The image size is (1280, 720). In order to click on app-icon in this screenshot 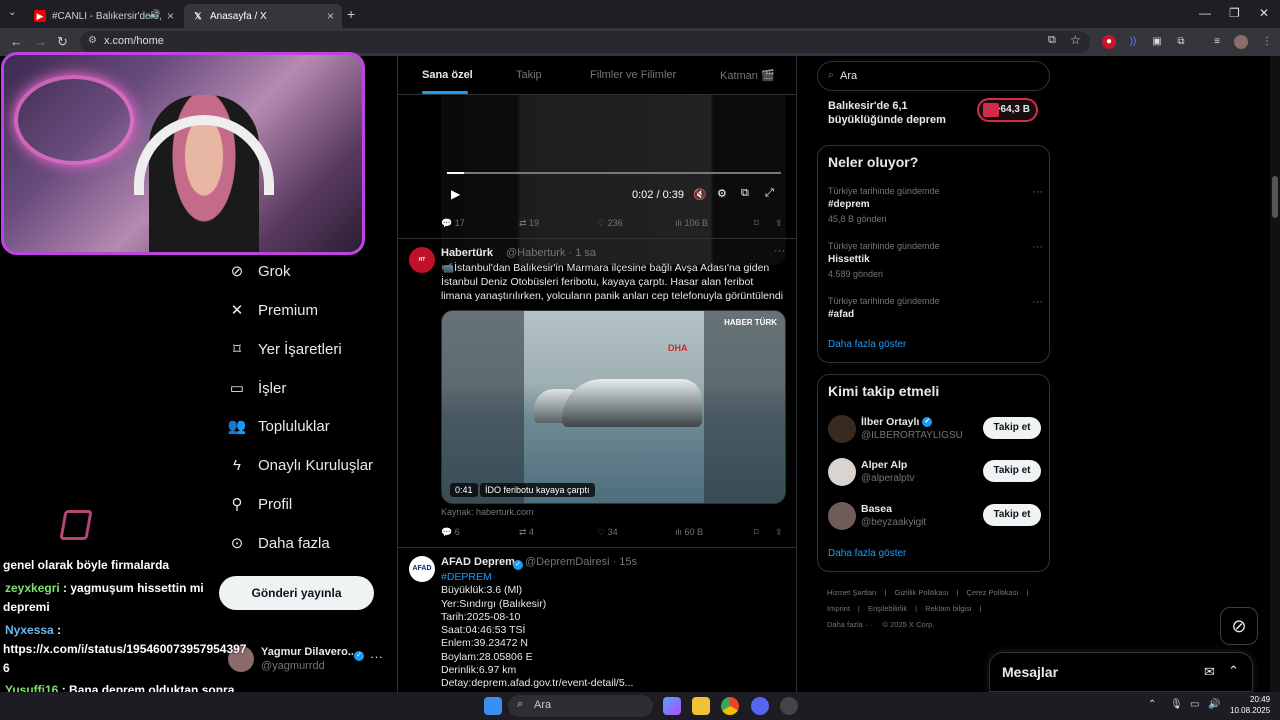, I will do `click(789, 706)`.